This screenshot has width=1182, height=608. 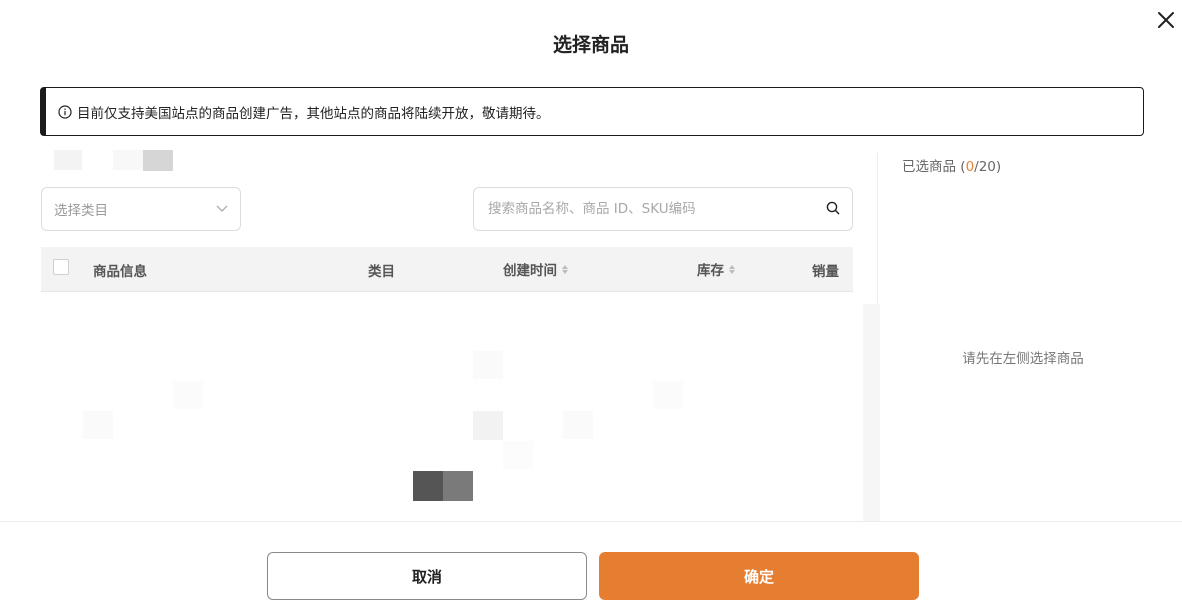 I want to click on table-header: 商品信息 类目 创建时间 库存 销量, so click(x=447, y=269).